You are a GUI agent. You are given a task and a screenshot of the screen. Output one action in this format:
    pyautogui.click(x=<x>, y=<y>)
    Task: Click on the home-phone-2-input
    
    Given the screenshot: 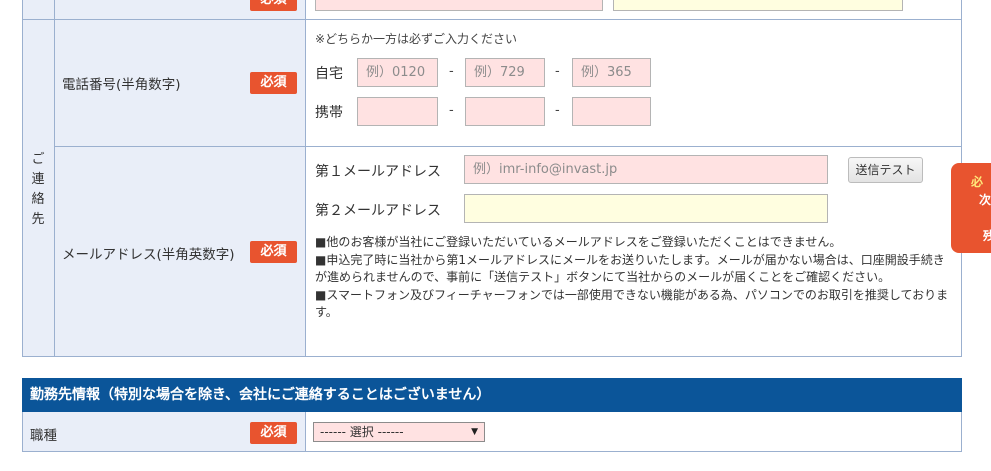 What is the action you would take?
    pyautogui.click(x=505, y=72)
    